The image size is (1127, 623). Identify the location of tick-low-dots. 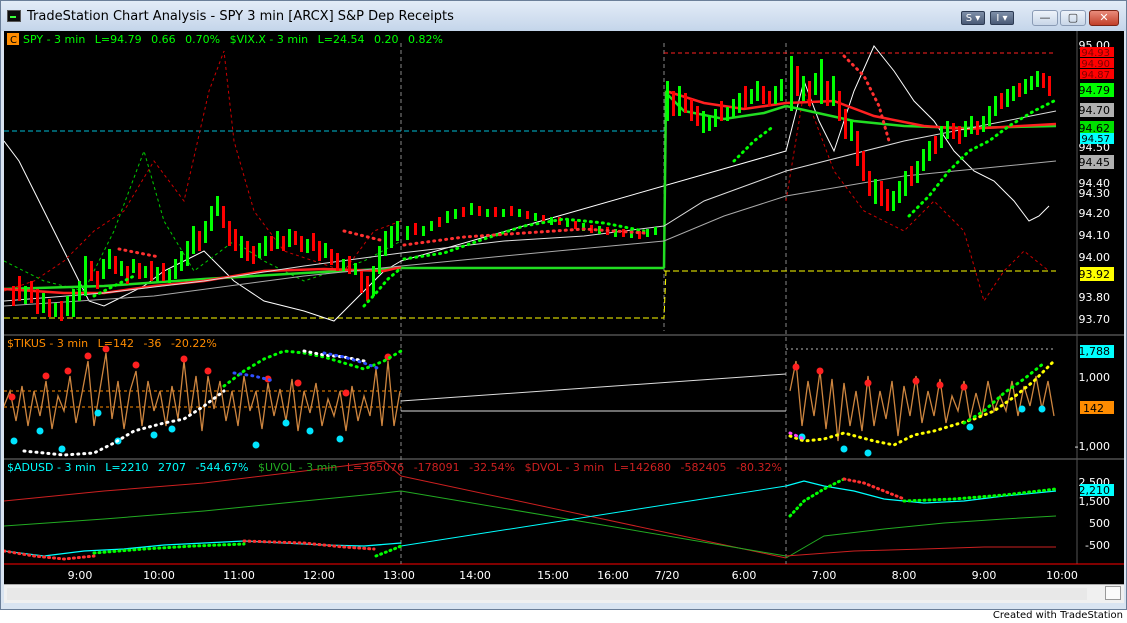
(528, 431).